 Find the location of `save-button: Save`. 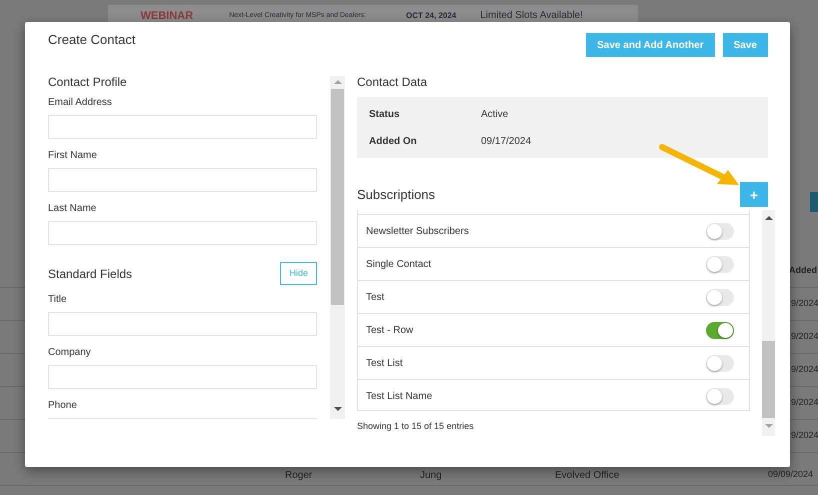

save-button: Save is located at coordinates (745, 45).